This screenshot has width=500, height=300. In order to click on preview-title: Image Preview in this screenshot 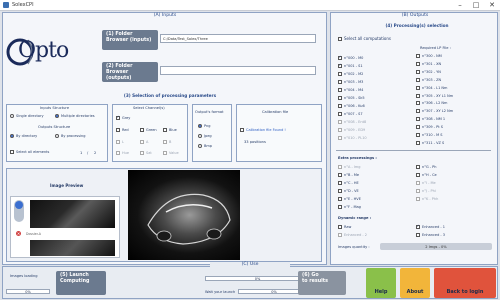, I will do `click(67, 185)`.